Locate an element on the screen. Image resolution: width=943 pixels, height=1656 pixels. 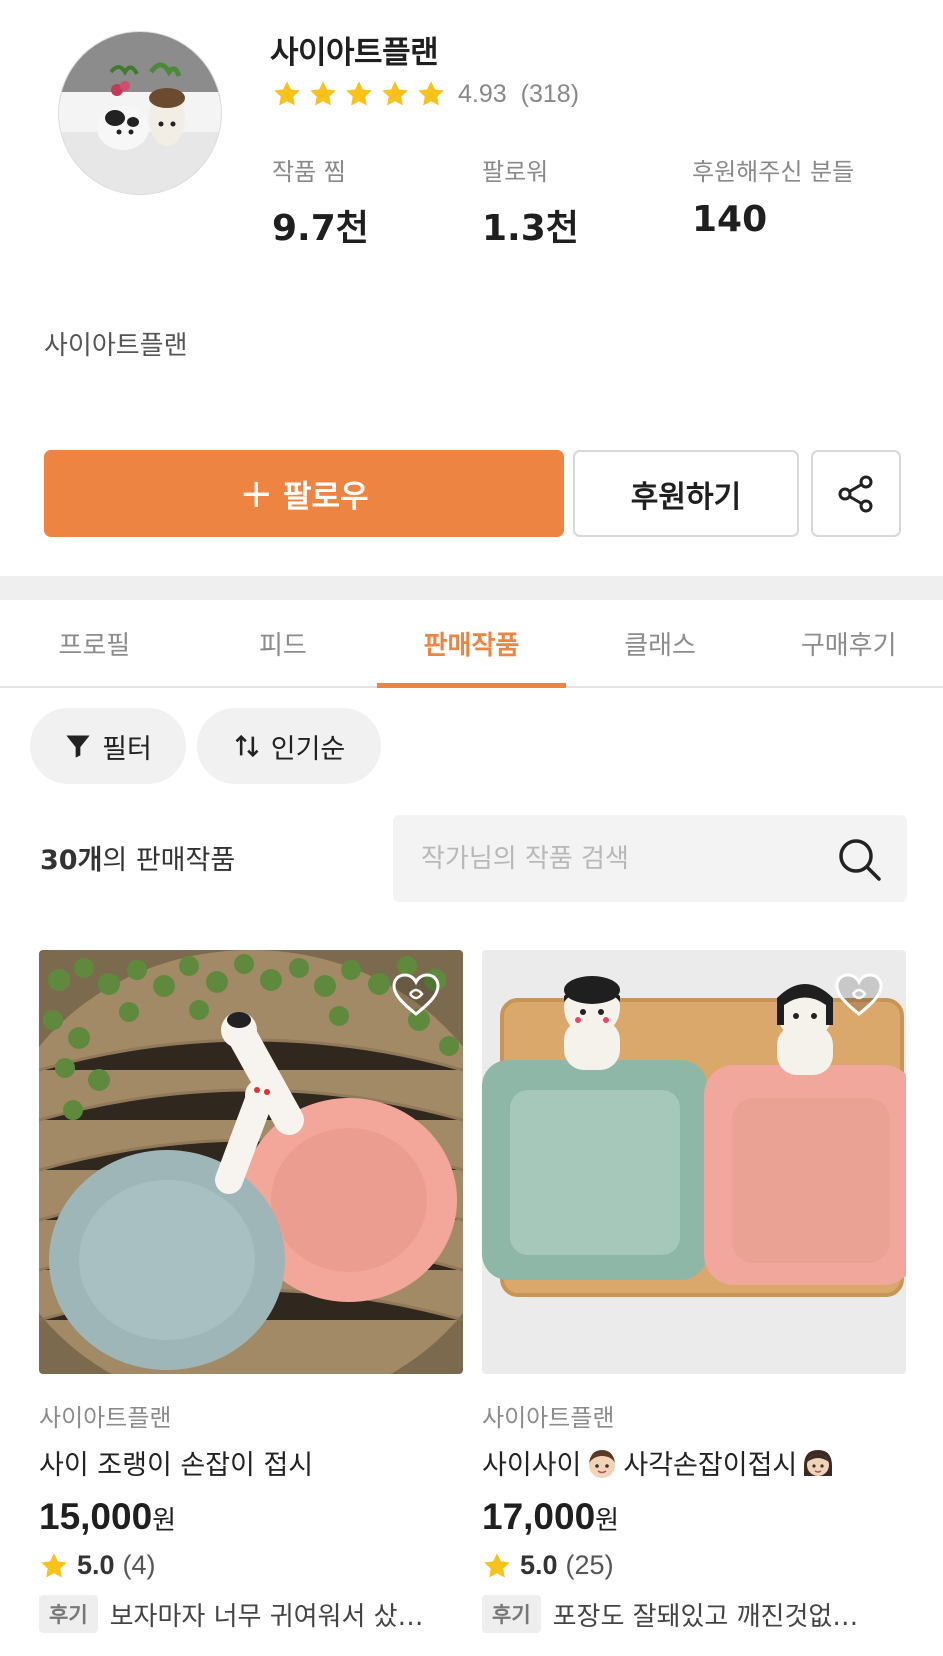
tab-reviews: 구매후기 is located at coordinates (848, 643).